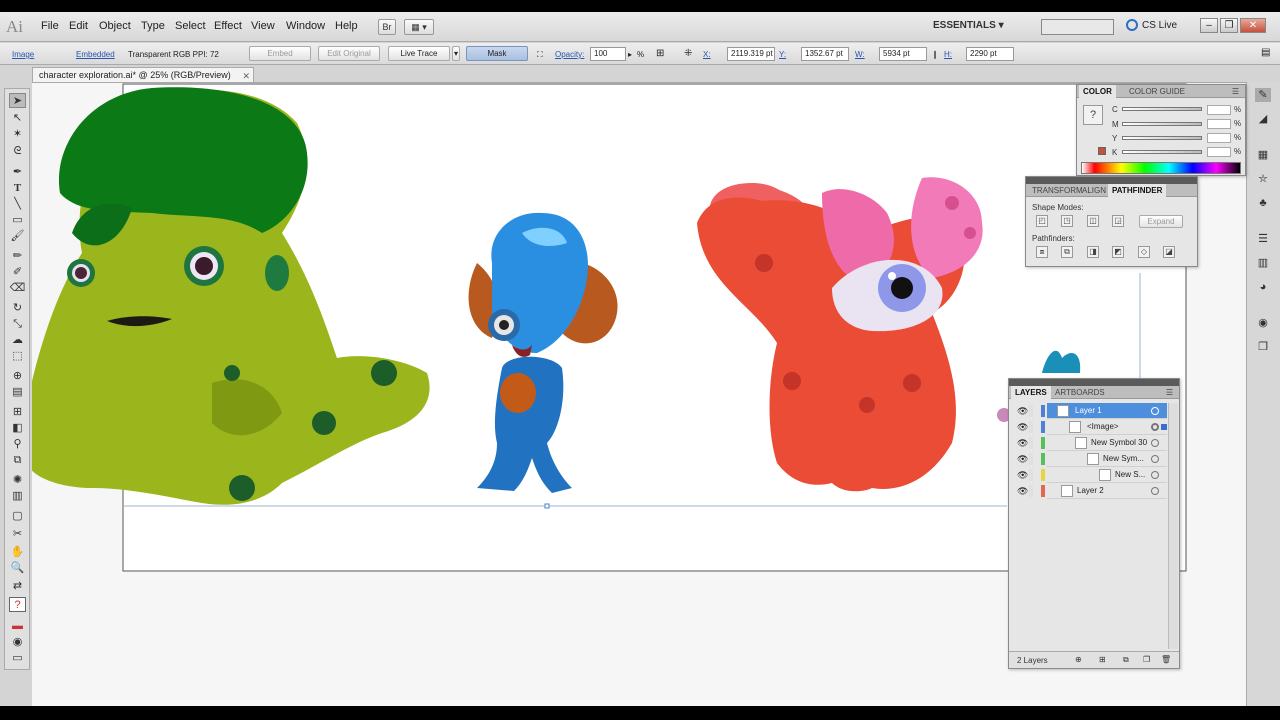  I want to click on scale-tool-icon: ⤡, so click(17, 324).